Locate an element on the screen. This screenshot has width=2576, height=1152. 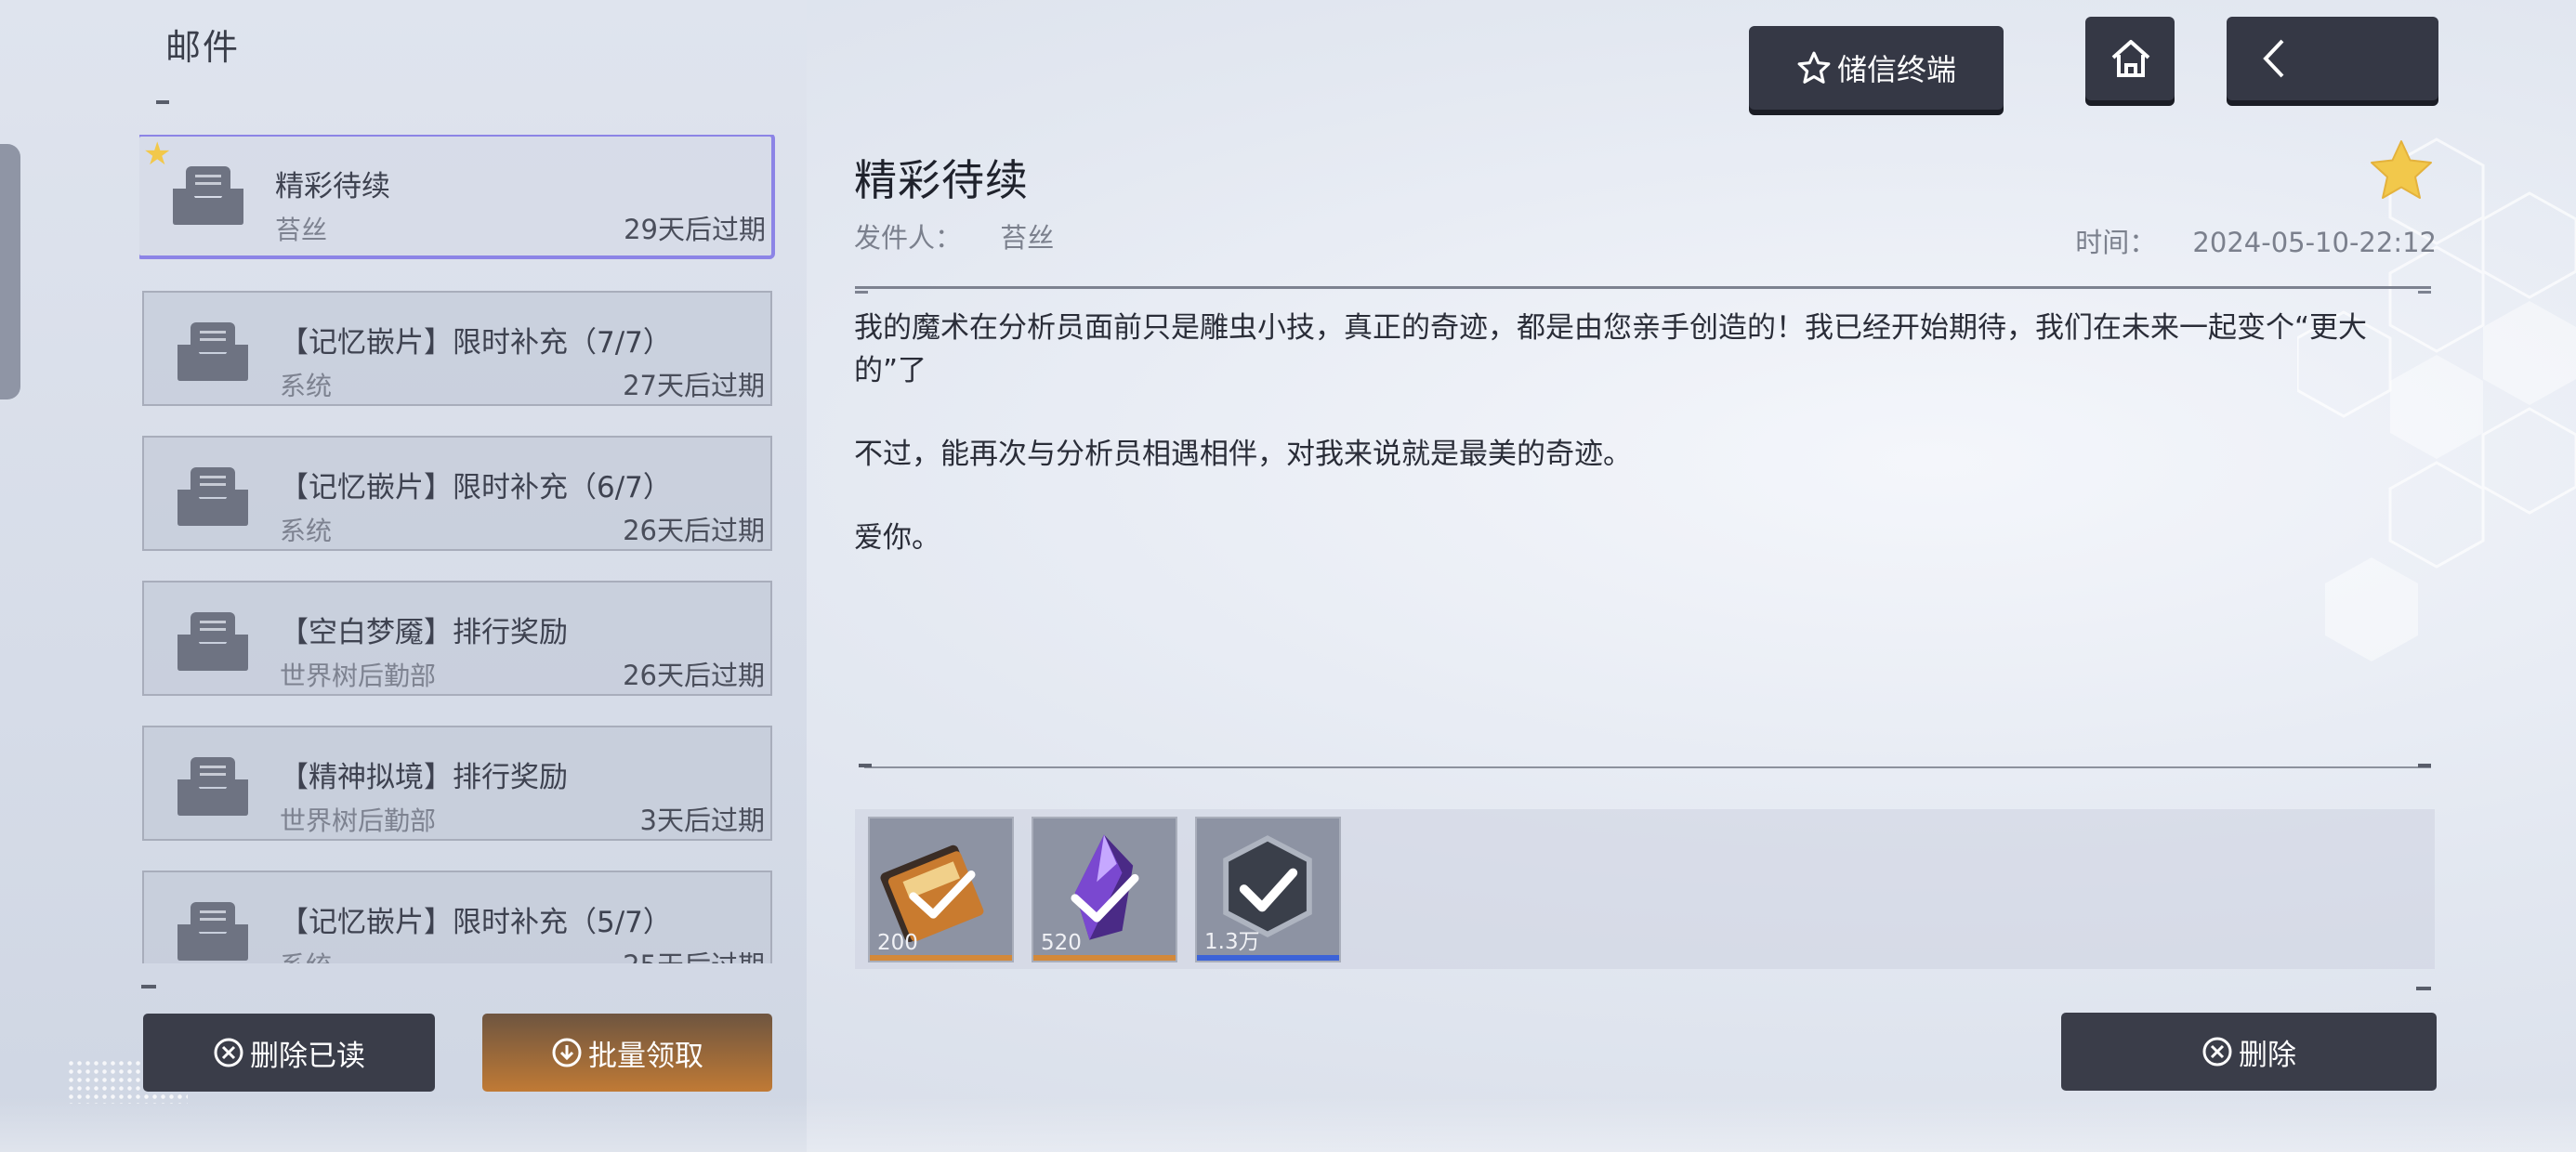
sender-name: 苔丝 is located at coordinates (1027, 238).